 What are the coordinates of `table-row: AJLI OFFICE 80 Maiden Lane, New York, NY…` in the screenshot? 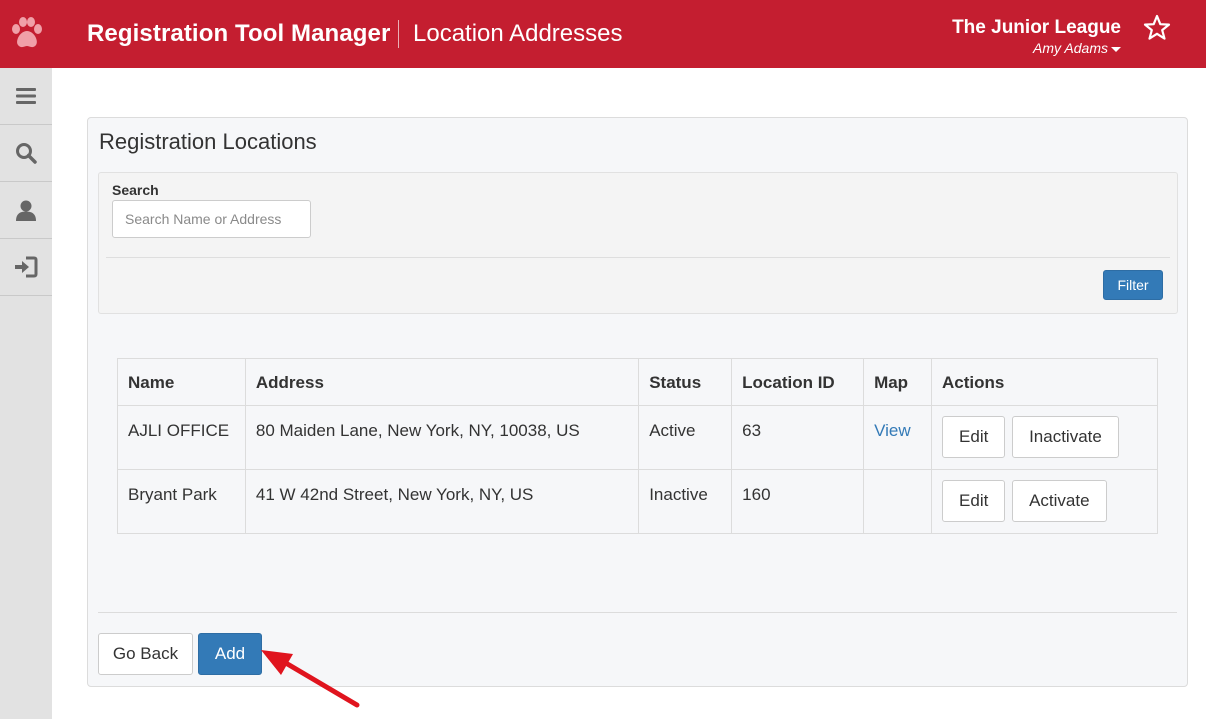 It's located at (637, 437).